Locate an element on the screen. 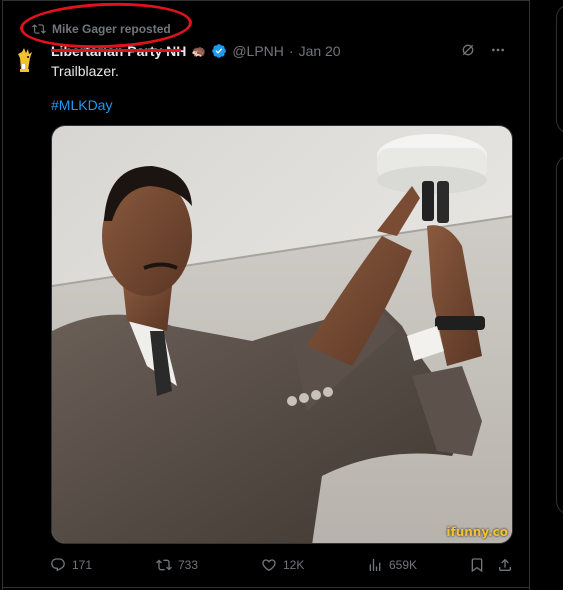  column-border-left is located at coordinates (2, 295).